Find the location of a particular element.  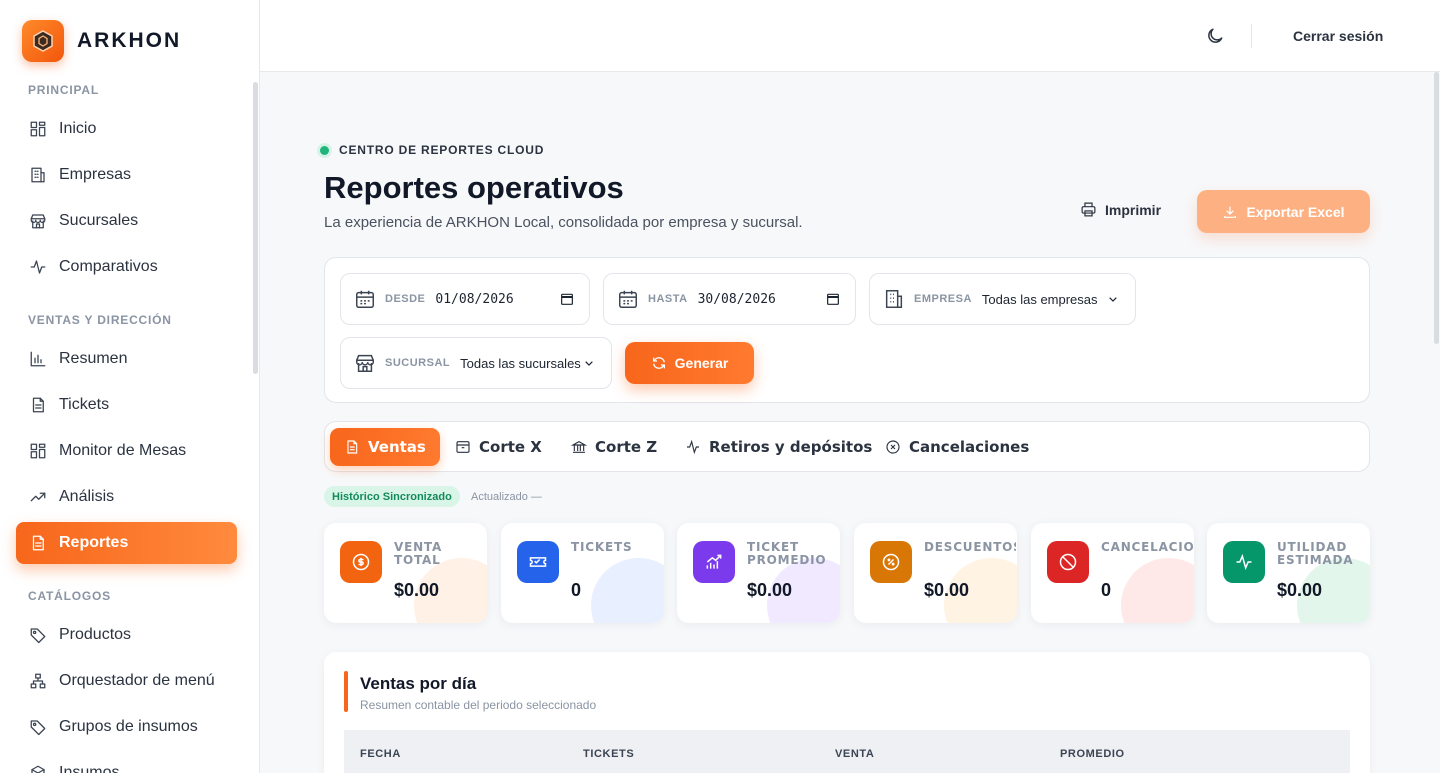

tab-label: Ventas is located at coordinates (397, 447).